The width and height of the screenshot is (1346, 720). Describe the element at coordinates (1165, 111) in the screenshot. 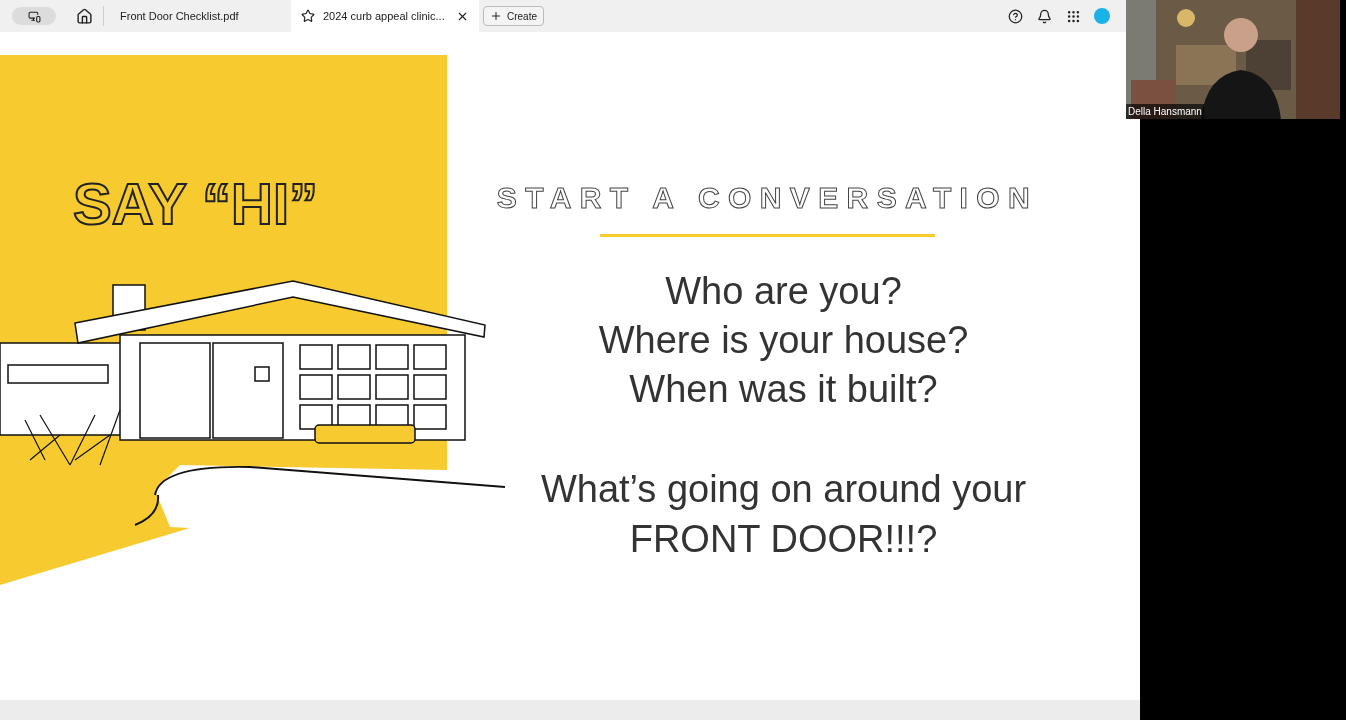

I see `participant-name: Della Hansmann` at that location.